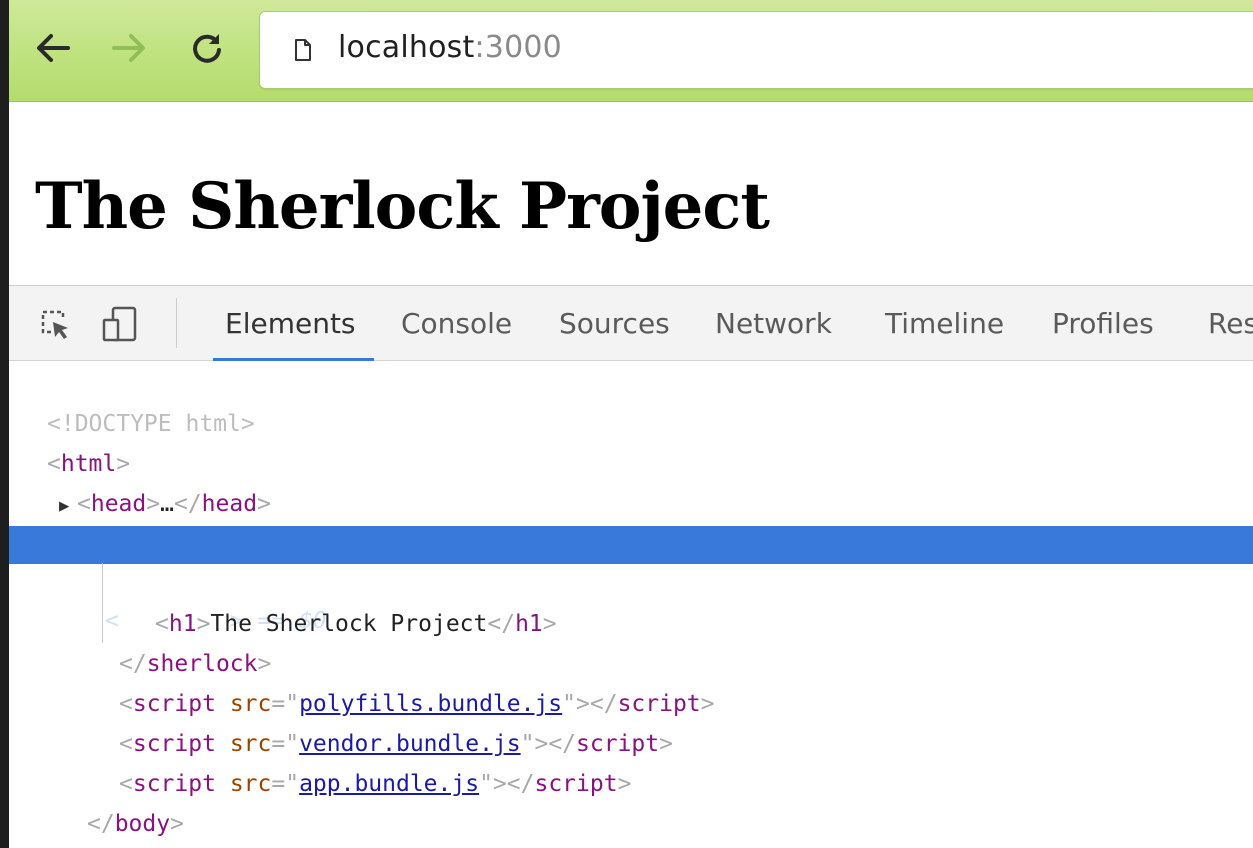  I want to click on device-mode-button, so click(120, 327).